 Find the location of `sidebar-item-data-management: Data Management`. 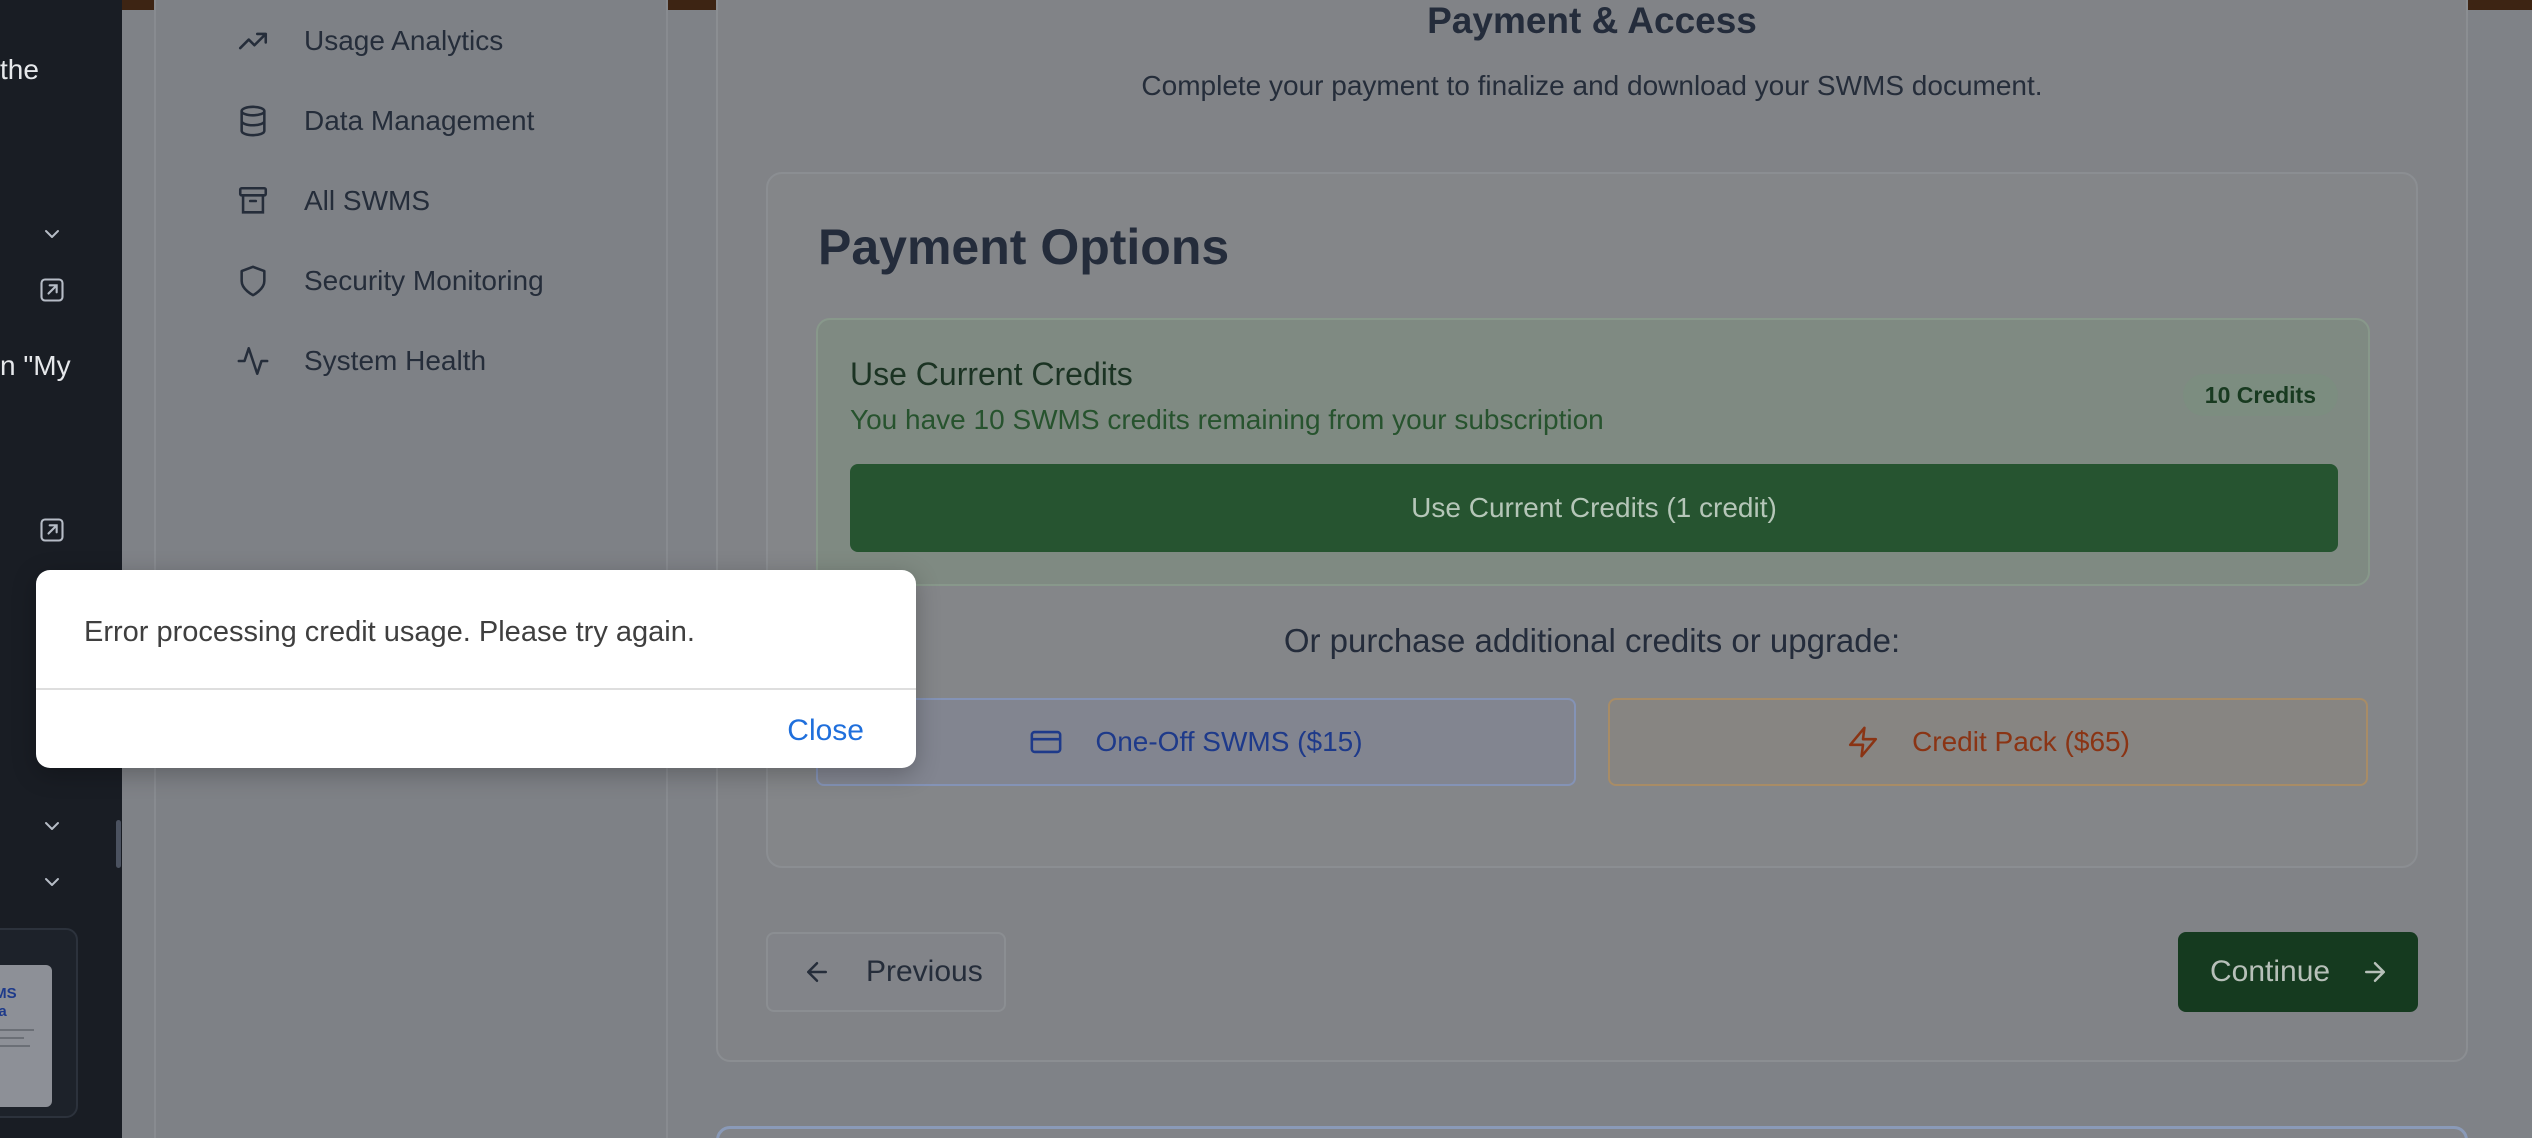

sidebar-item-data-management: Data Management is located at coordinates (385, 121).